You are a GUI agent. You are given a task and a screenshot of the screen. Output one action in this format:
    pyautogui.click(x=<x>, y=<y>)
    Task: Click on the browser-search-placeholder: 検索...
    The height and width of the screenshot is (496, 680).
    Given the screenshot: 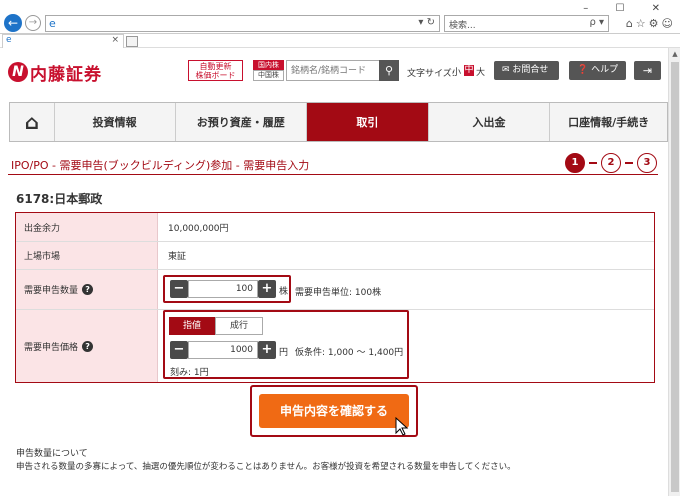 What is the action you would take?
    pyautogui.click(x=462, y=26)
    